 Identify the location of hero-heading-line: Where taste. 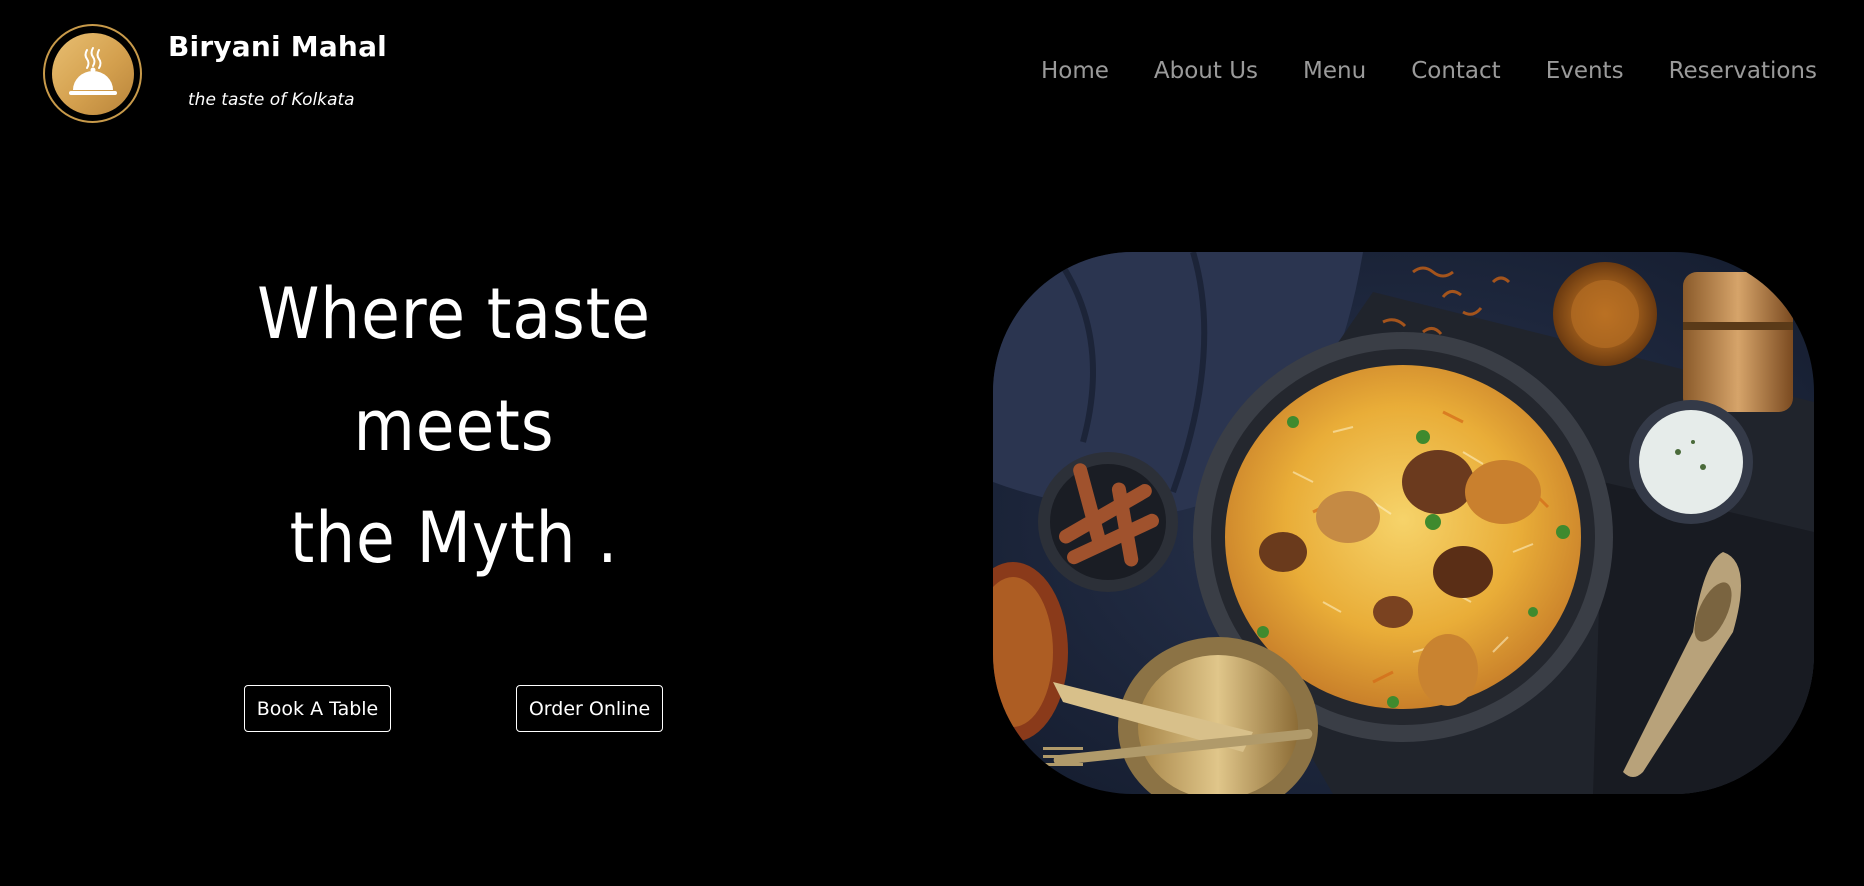
(454, 314).